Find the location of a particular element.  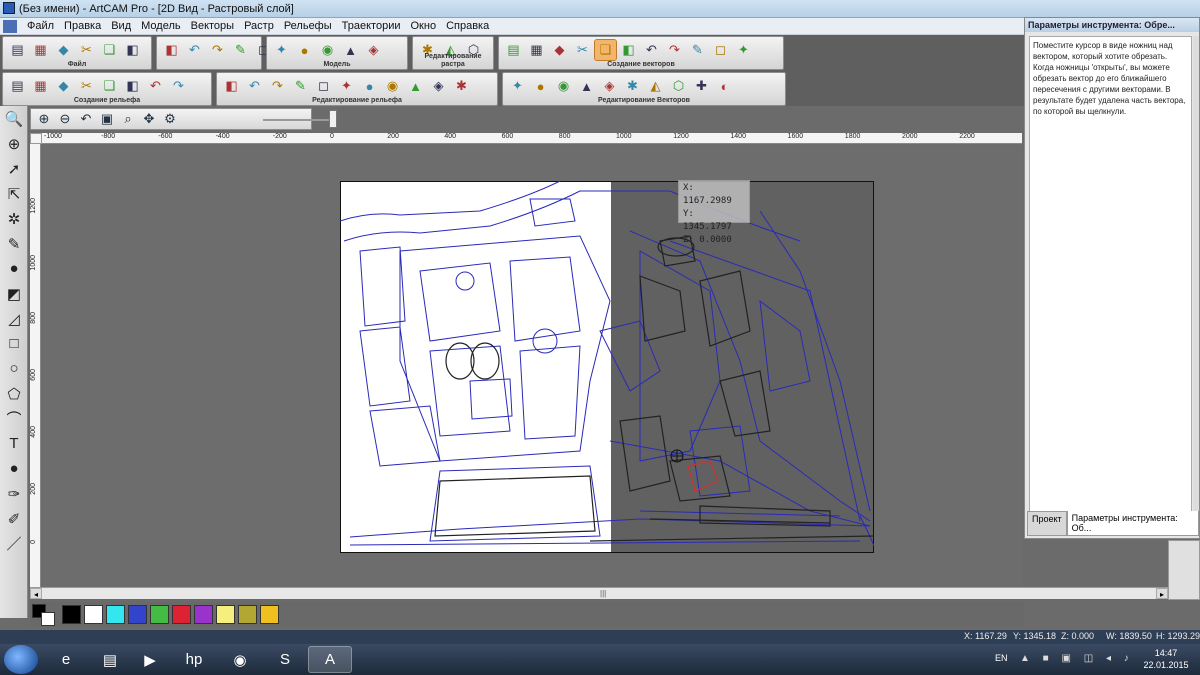

star-icon: ◆ is located at coordinates (63, 86).